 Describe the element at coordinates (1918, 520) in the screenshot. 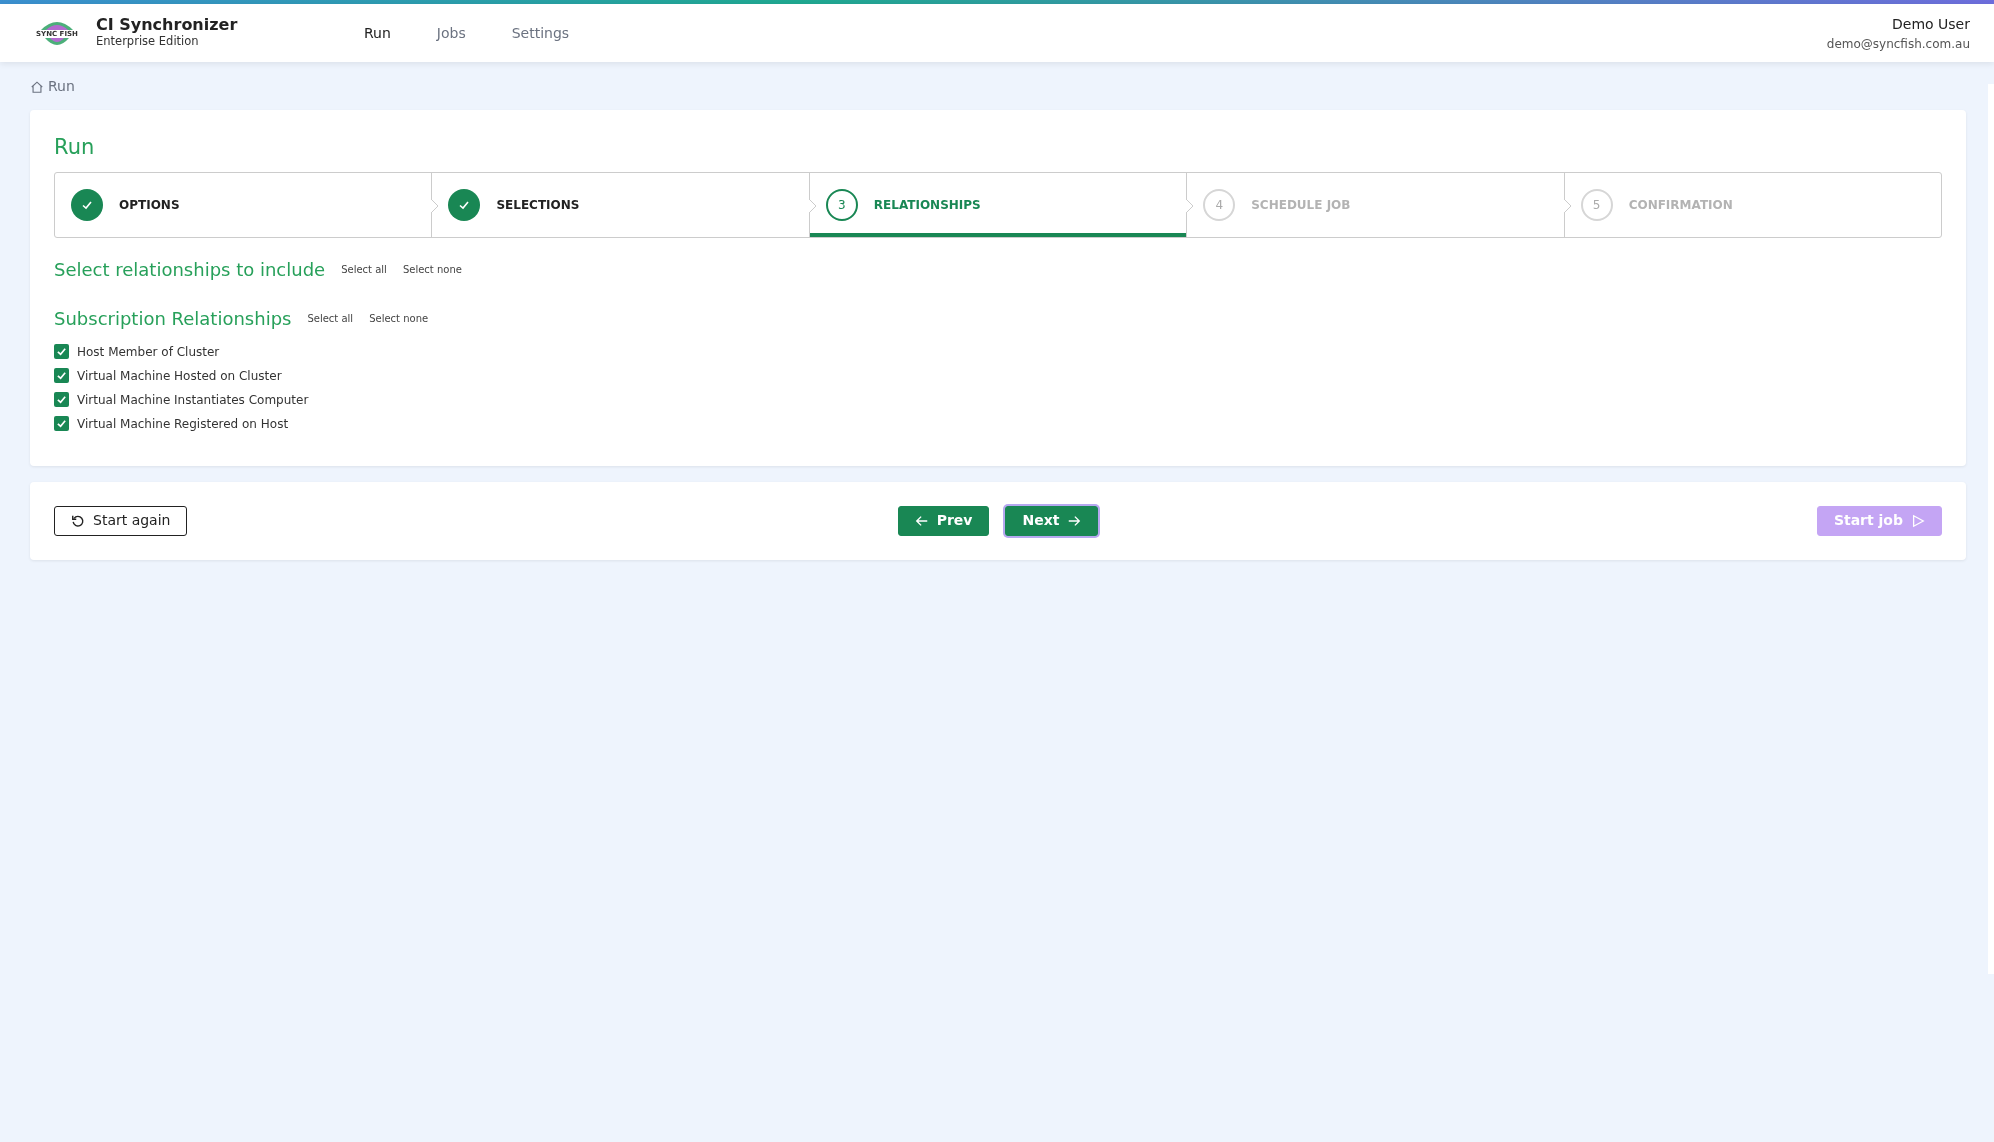

I see `play-icon` at that location.